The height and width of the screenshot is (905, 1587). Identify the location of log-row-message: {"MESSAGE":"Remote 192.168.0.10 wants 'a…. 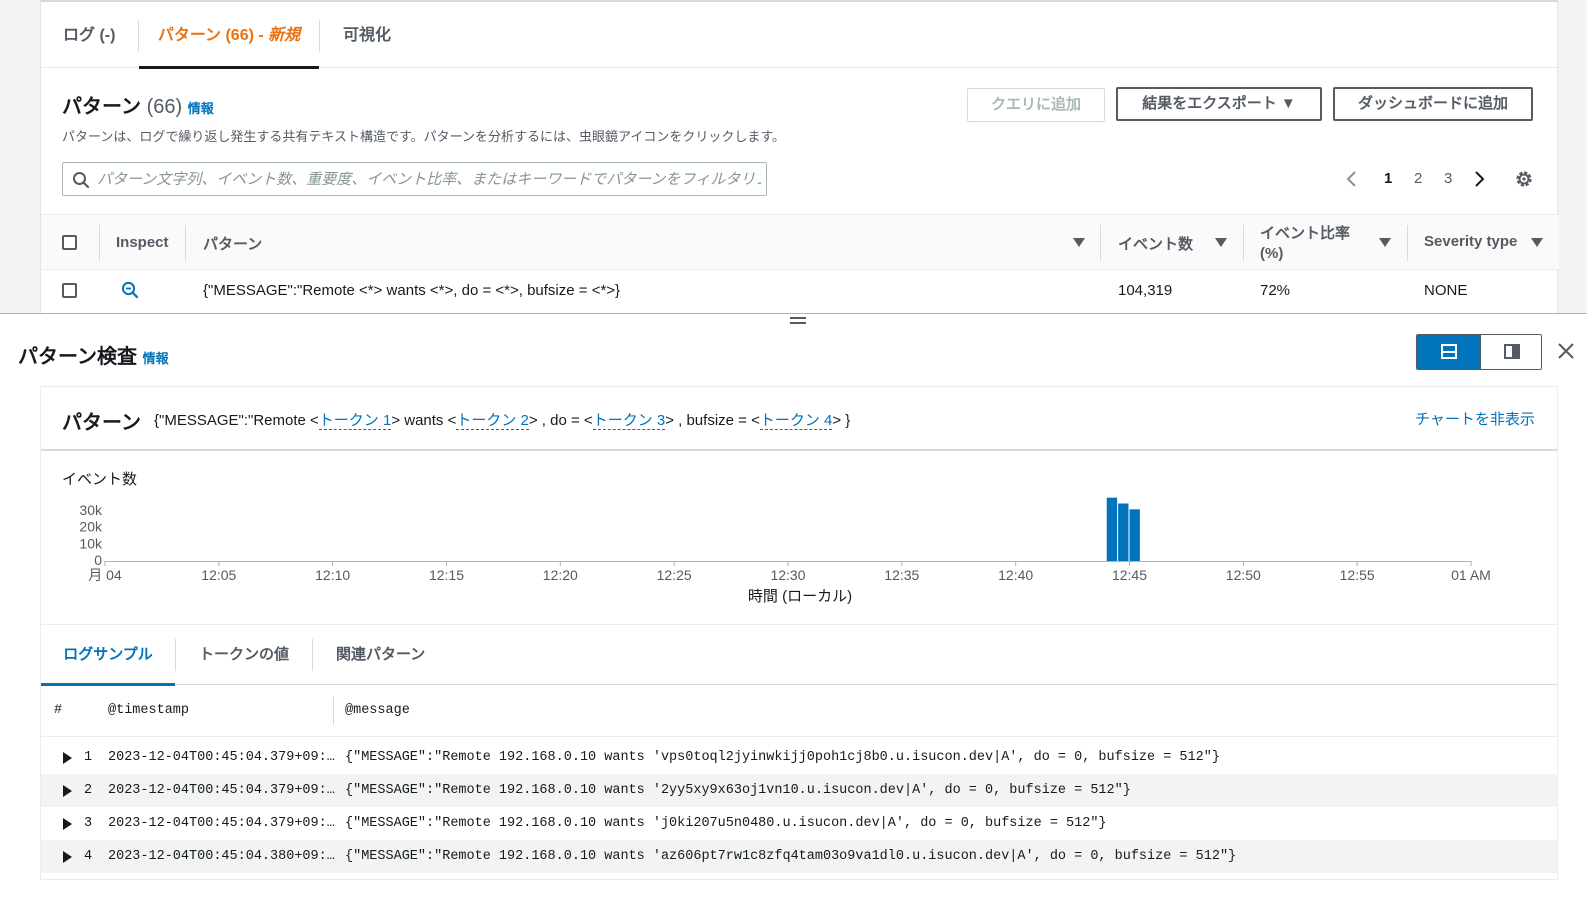
(791, 856).